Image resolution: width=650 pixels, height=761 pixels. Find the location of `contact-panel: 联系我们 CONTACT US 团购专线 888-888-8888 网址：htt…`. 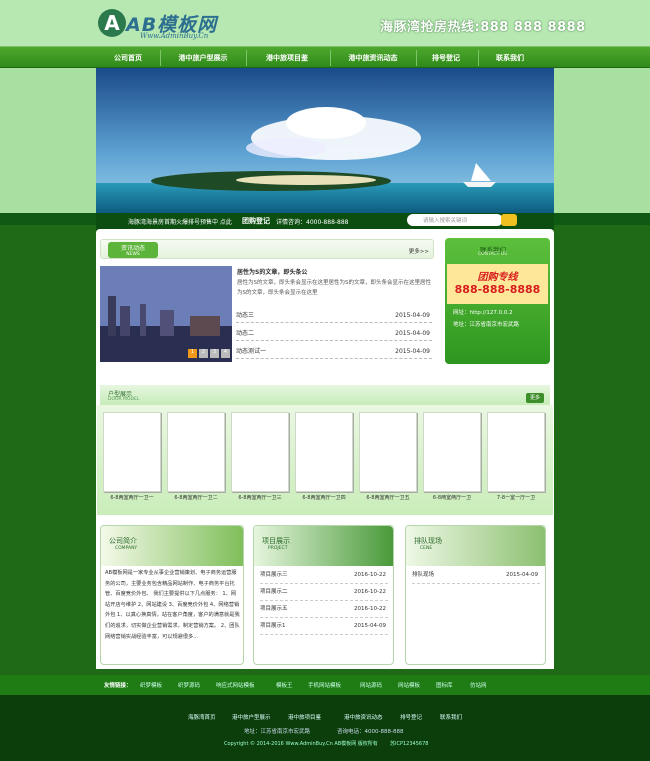

contact-panel: 联系我们 CONTACT US 团购专线 888-888-8888 网址：htt… is located at coordinates (497, 301).